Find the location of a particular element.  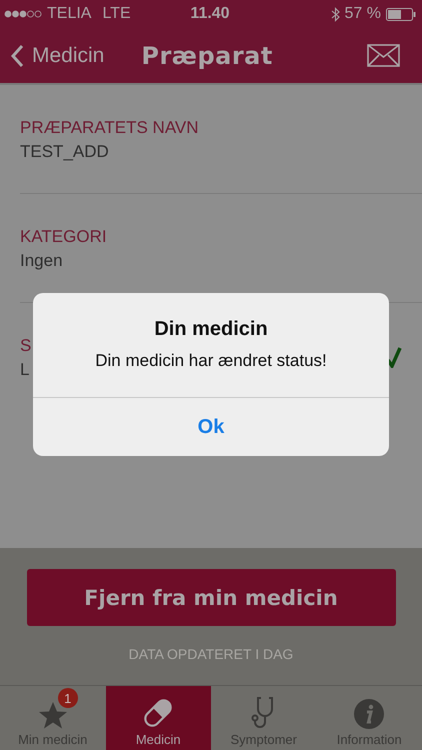

field-label: S is located at coordinates (26, 346).